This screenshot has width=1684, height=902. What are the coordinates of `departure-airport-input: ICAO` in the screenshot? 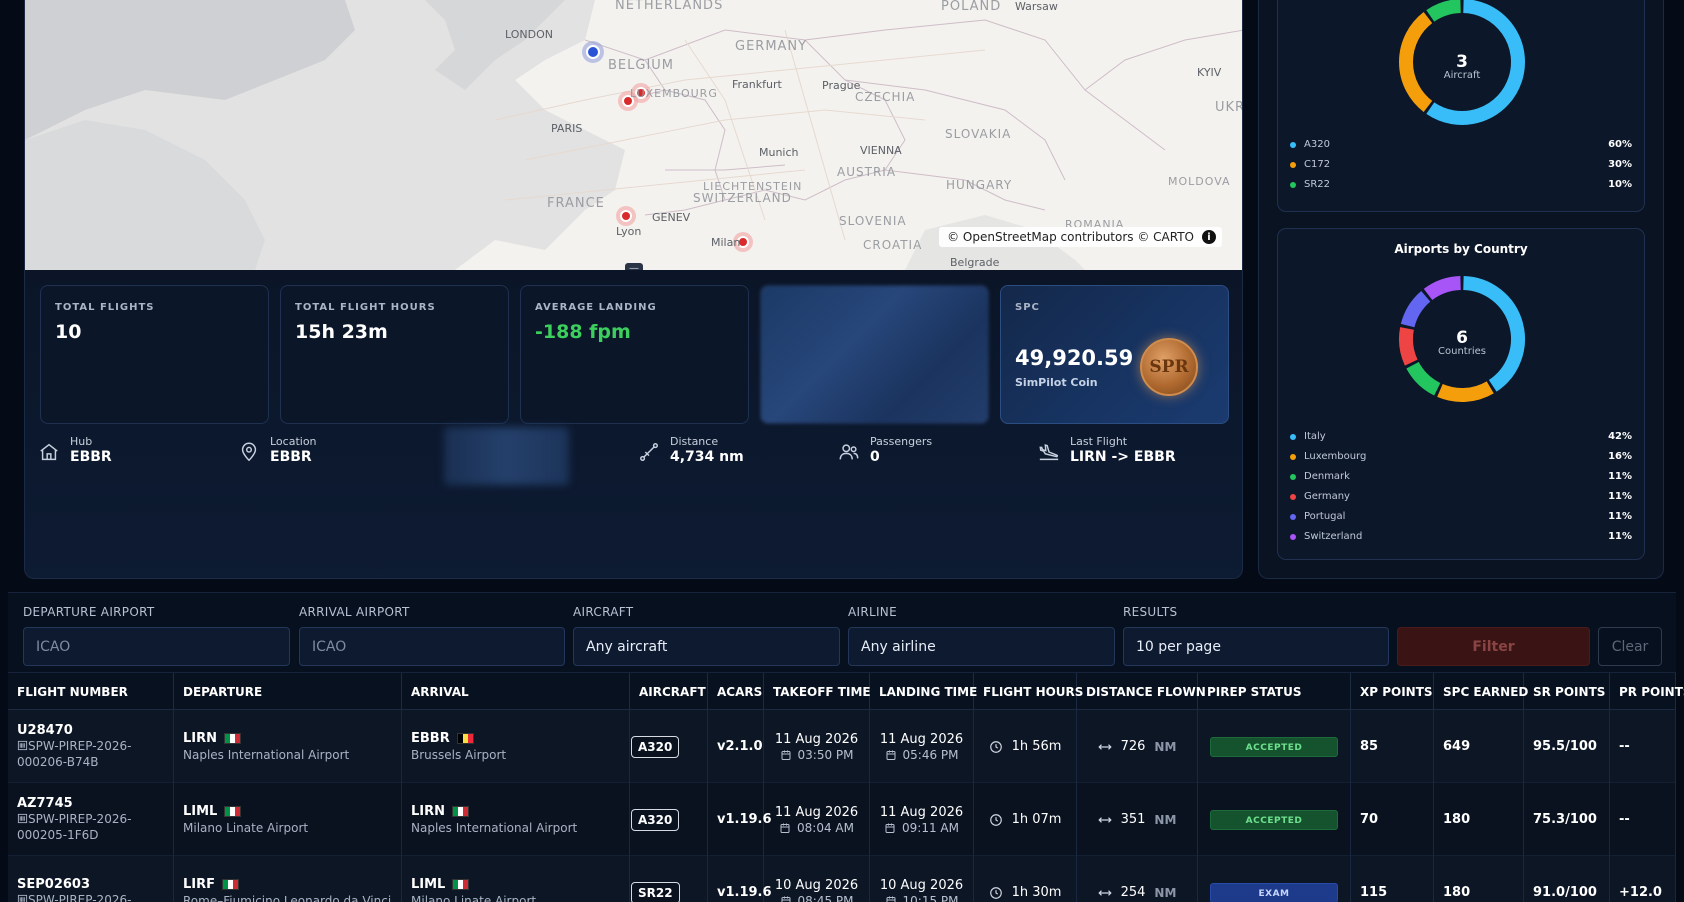 It's located at (156, 646).